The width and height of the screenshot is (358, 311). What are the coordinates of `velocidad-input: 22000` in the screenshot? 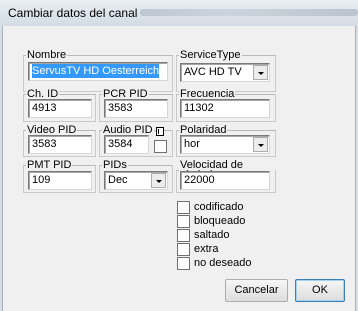 It's located at (225, 180).